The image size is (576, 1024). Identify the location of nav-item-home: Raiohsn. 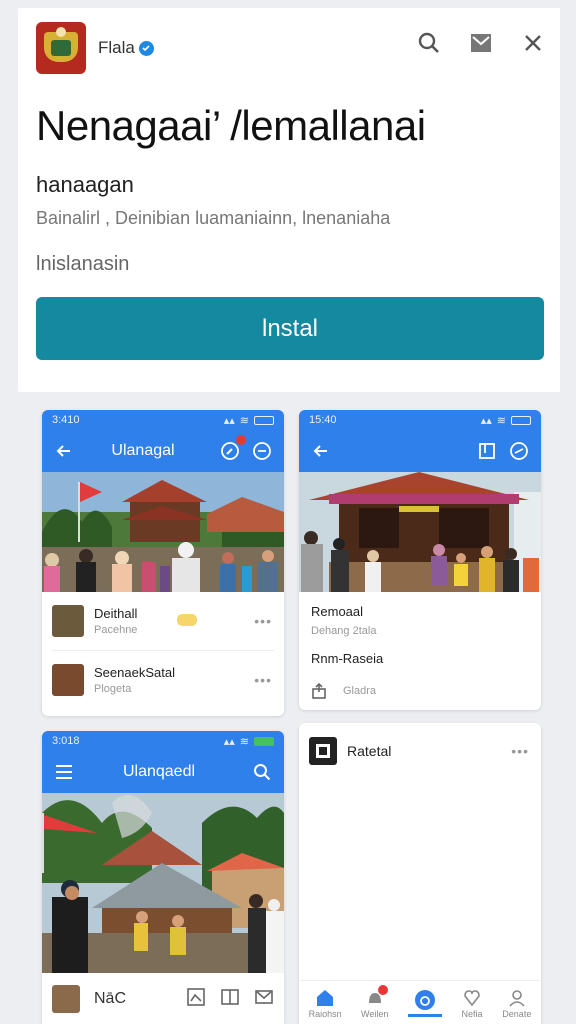
(325, 1003).